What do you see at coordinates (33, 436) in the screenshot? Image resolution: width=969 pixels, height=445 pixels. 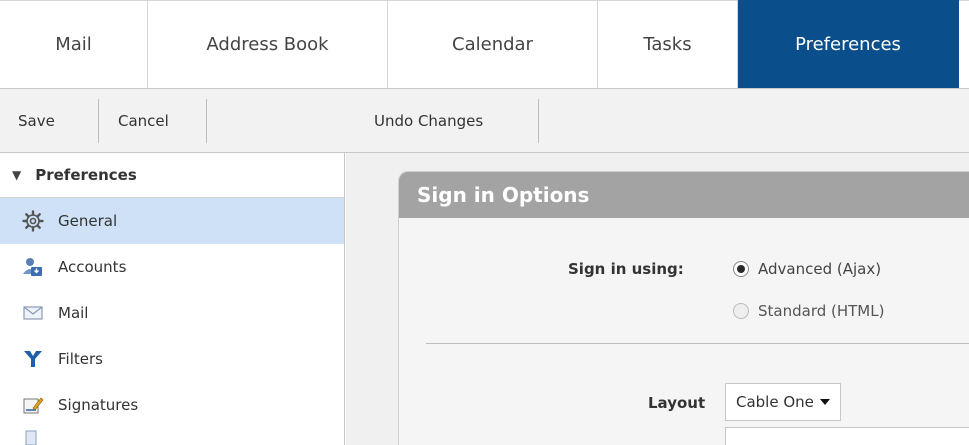 I see `partial-icon` at bounding box center [33, 436].